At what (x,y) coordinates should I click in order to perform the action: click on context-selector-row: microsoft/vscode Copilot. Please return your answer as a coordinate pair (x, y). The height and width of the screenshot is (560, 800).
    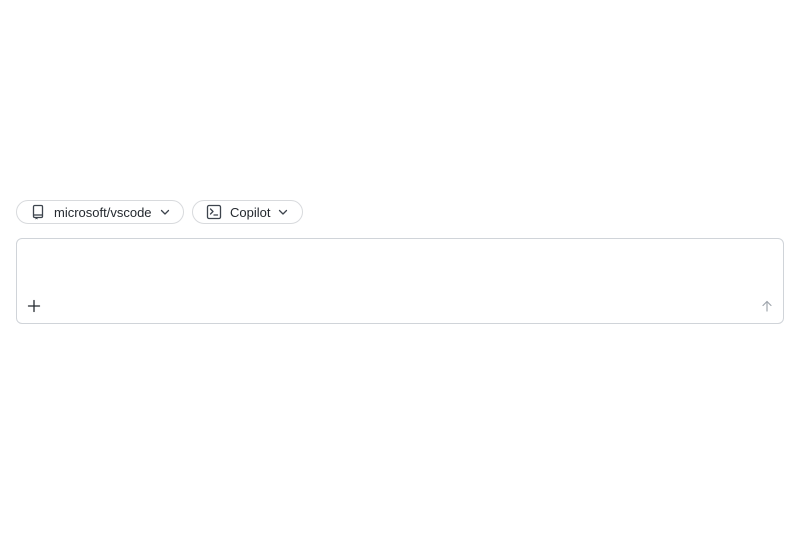
    Looking at the image, I should click on (159, 212).